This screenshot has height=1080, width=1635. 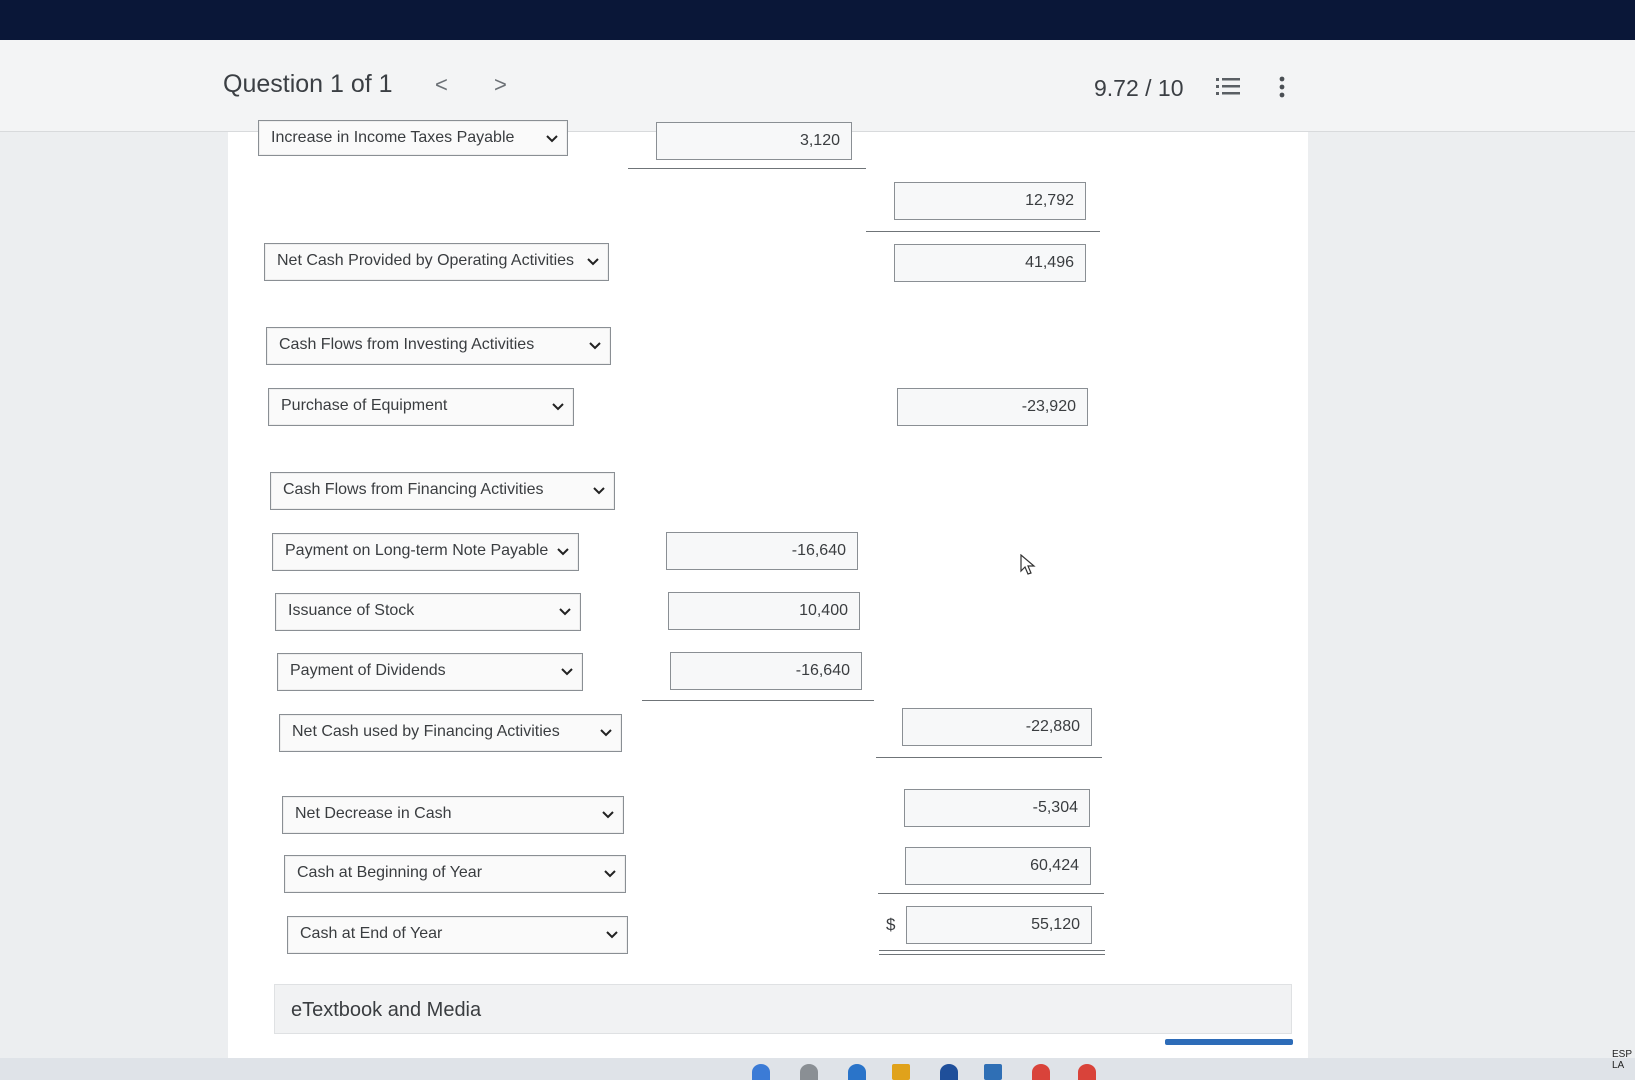 What do you see at coordinates (783, 1009) in the screenshot?
I see `etextbook-media-panel: eTextbook and Media` at bounding box center [783, 1009].